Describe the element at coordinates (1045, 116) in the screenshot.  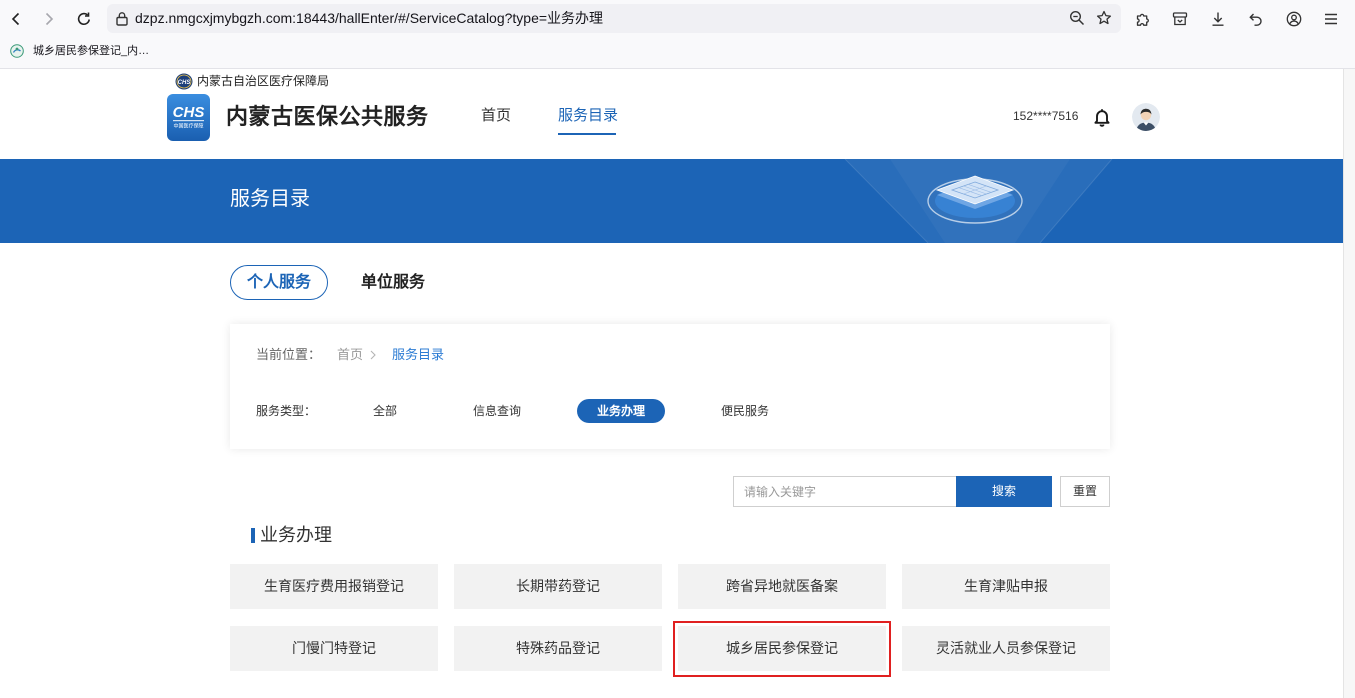
I see `user-phone: 152****7516` at that location.